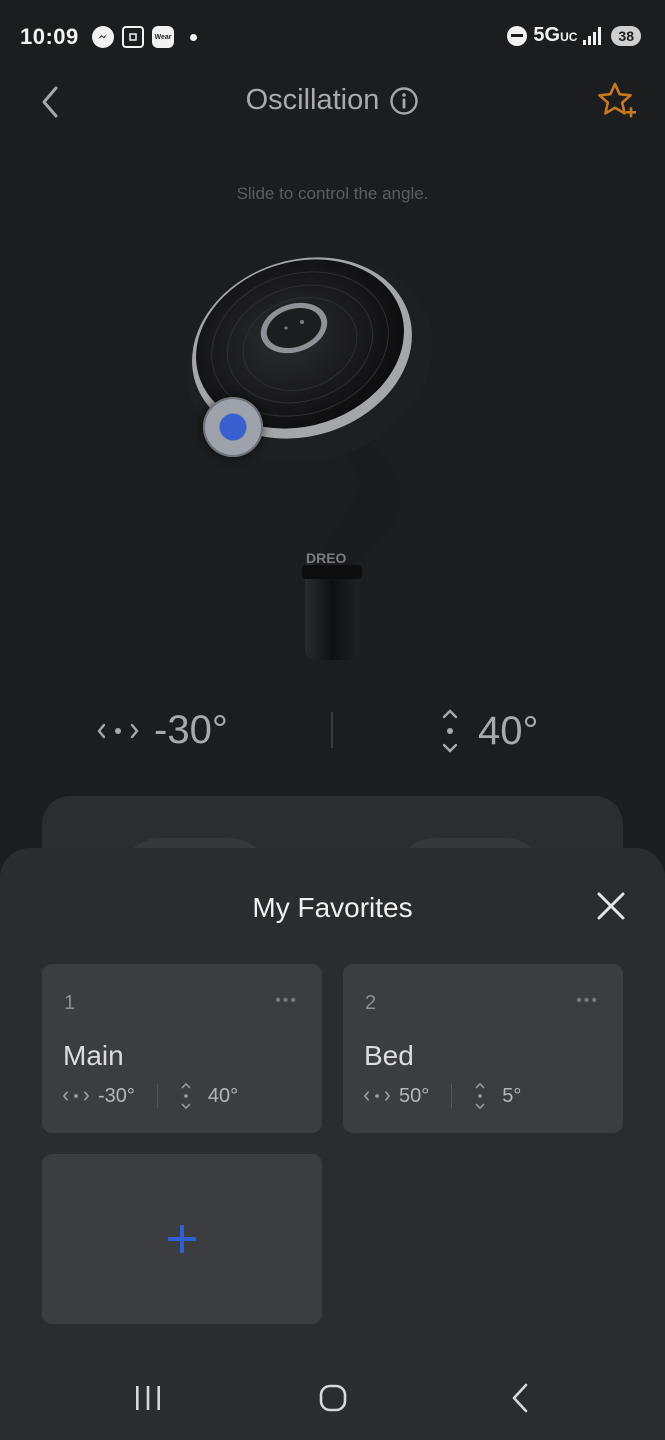  I want to click on status-system-icons: 5GUC 38, so click(574, 35).